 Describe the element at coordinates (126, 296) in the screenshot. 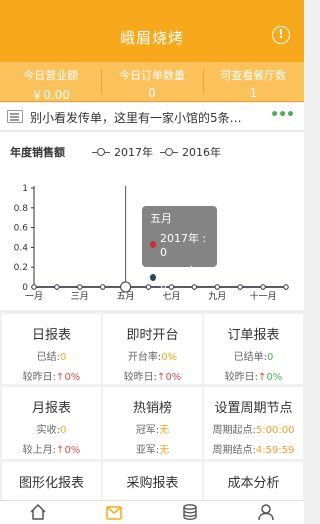

I see `x-tick-label: 五月` at that location.